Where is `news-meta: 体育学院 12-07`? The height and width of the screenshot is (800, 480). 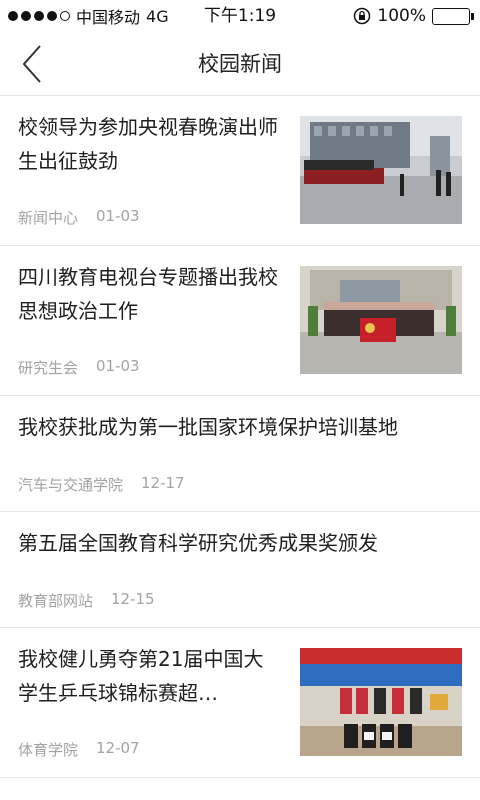 news-meta: 体育学院 12-07 is located at coordinates (79, 749).